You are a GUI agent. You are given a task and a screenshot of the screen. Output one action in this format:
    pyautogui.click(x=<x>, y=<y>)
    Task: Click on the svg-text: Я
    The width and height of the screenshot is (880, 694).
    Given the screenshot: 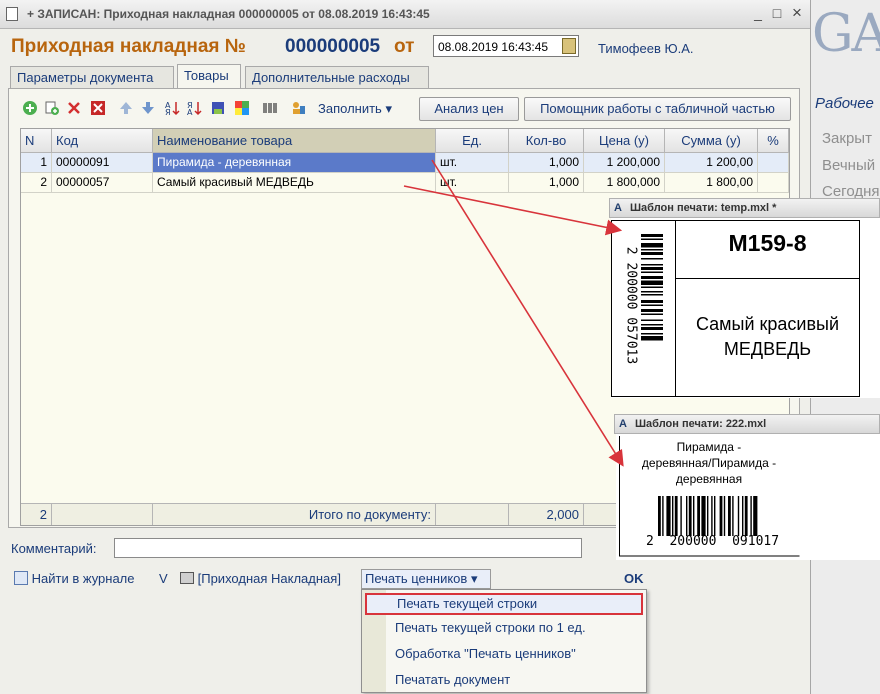 What is the action you would take?
    pyautogui.click(x=168, y=112)
    